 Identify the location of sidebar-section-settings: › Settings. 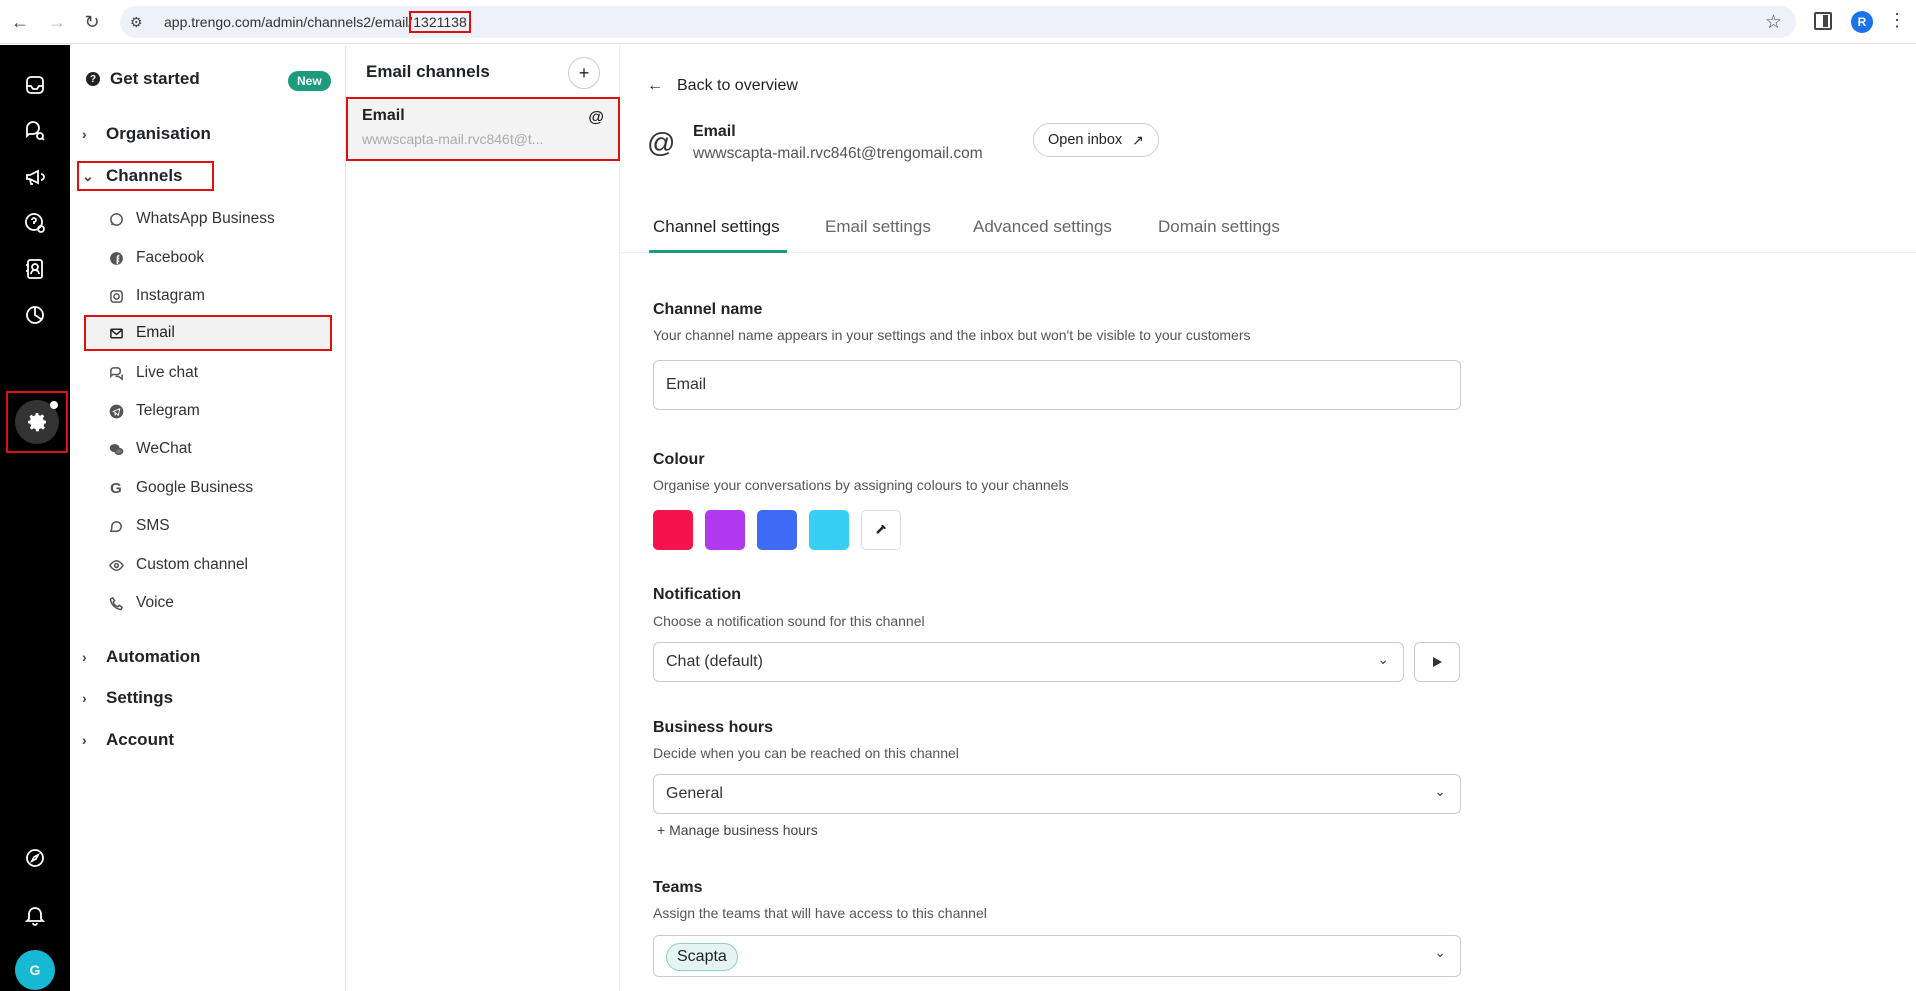
(127, 698).